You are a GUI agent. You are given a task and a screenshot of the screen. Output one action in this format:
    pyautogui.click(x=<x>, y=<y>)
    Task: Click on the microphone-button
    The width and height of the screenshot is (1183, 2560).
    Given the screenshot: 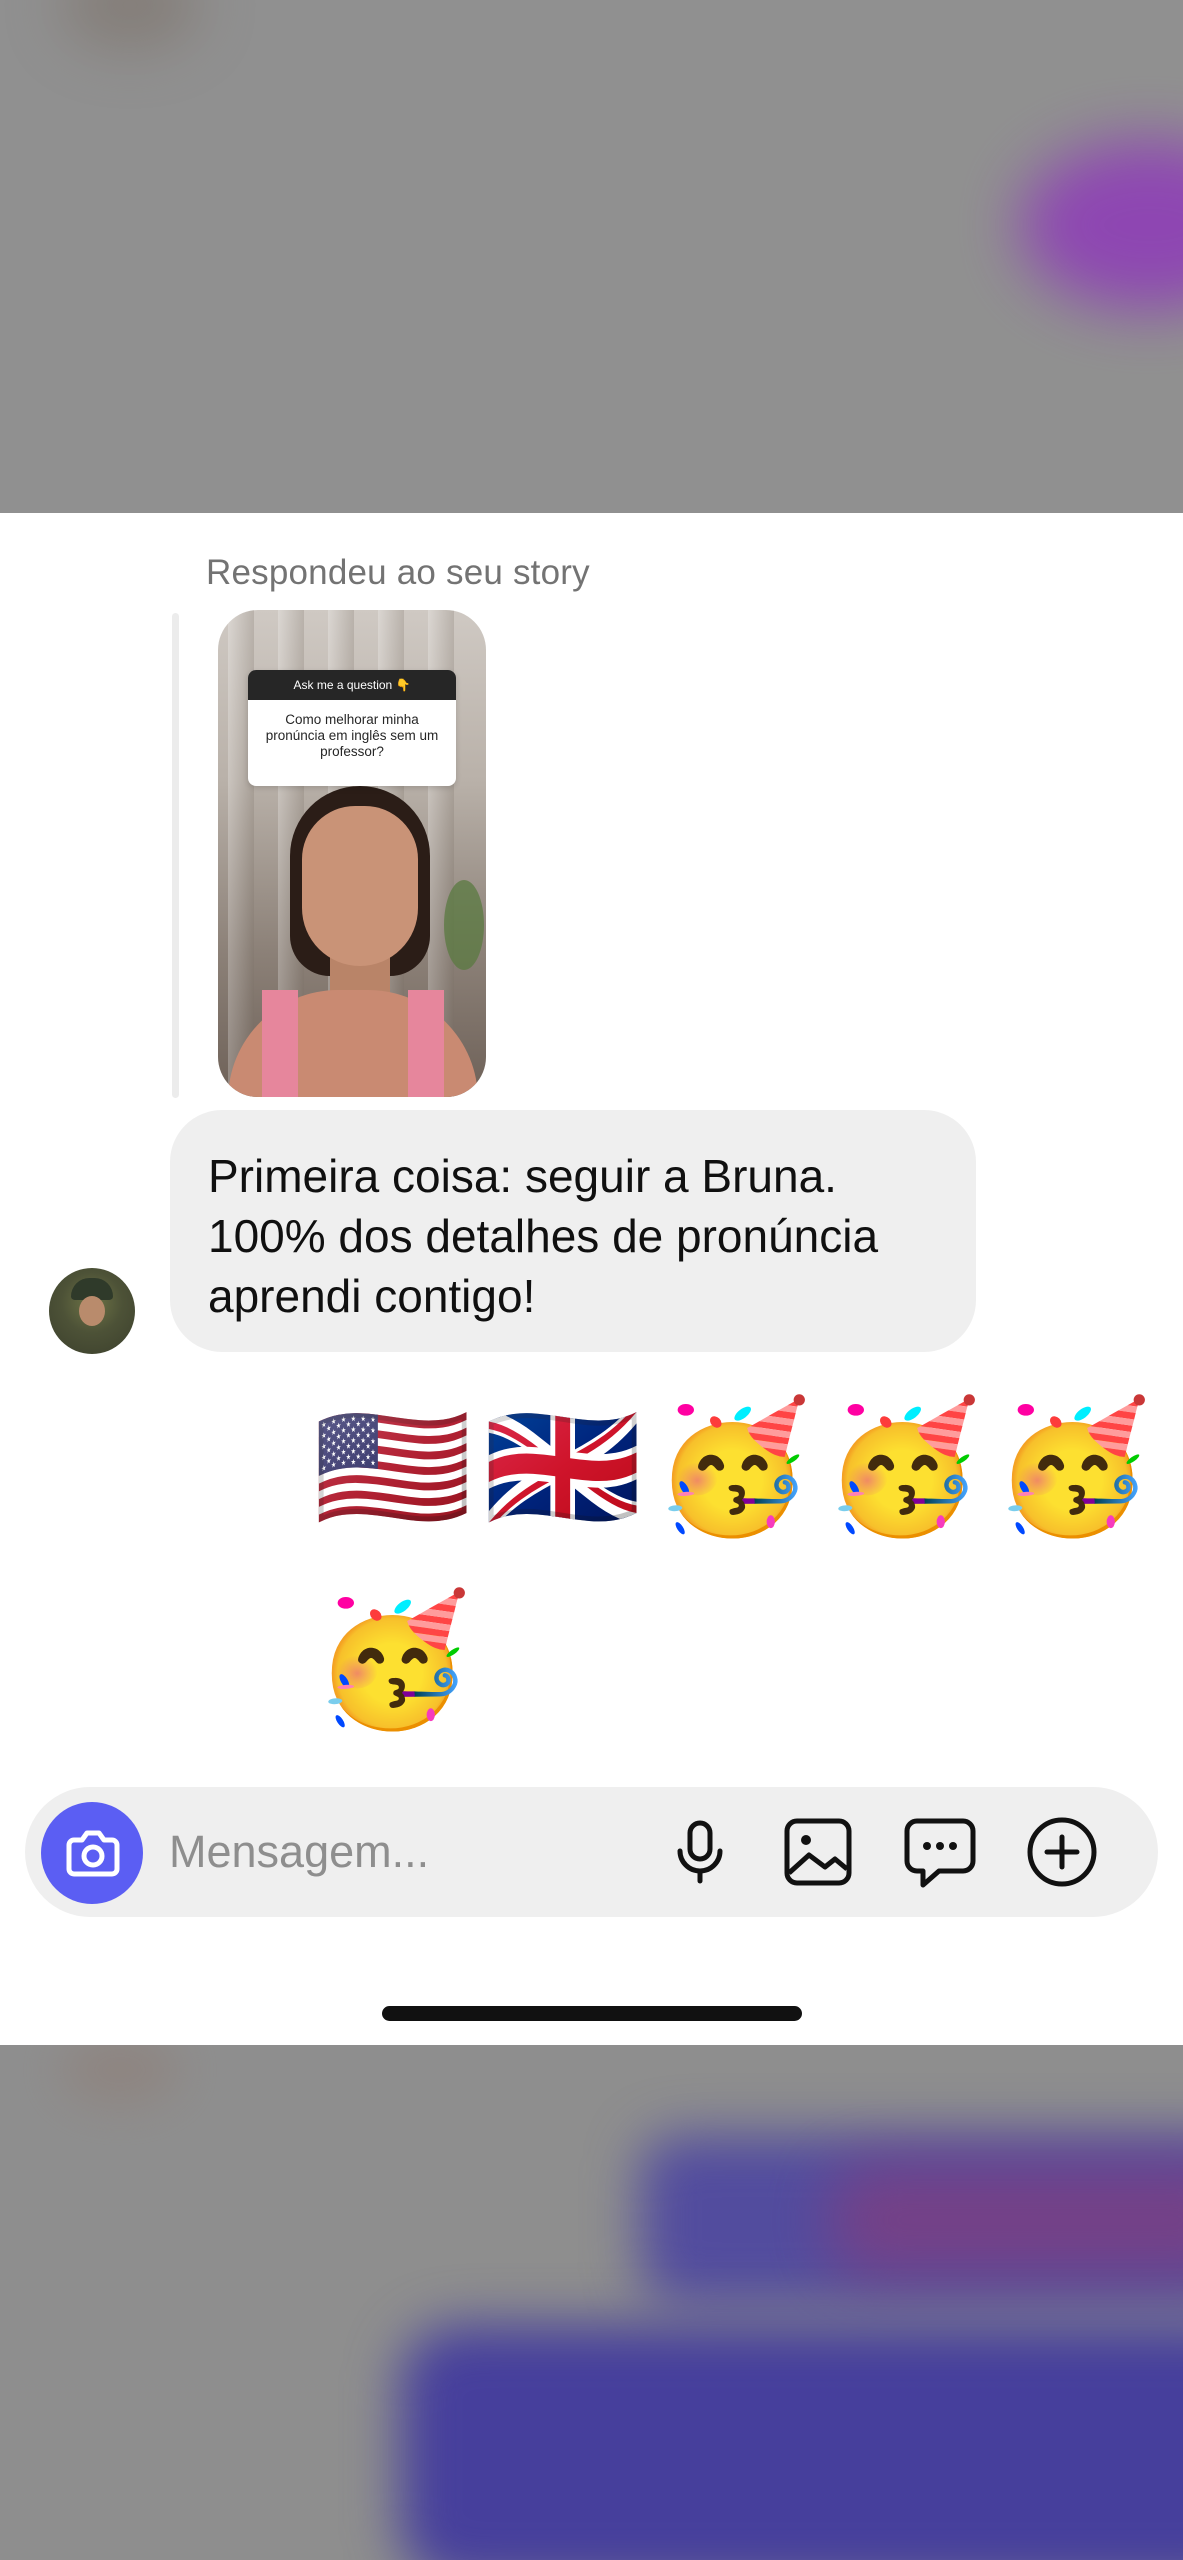 What is the action you would take?
    pyautogui.click(x=700, y=1852)
    